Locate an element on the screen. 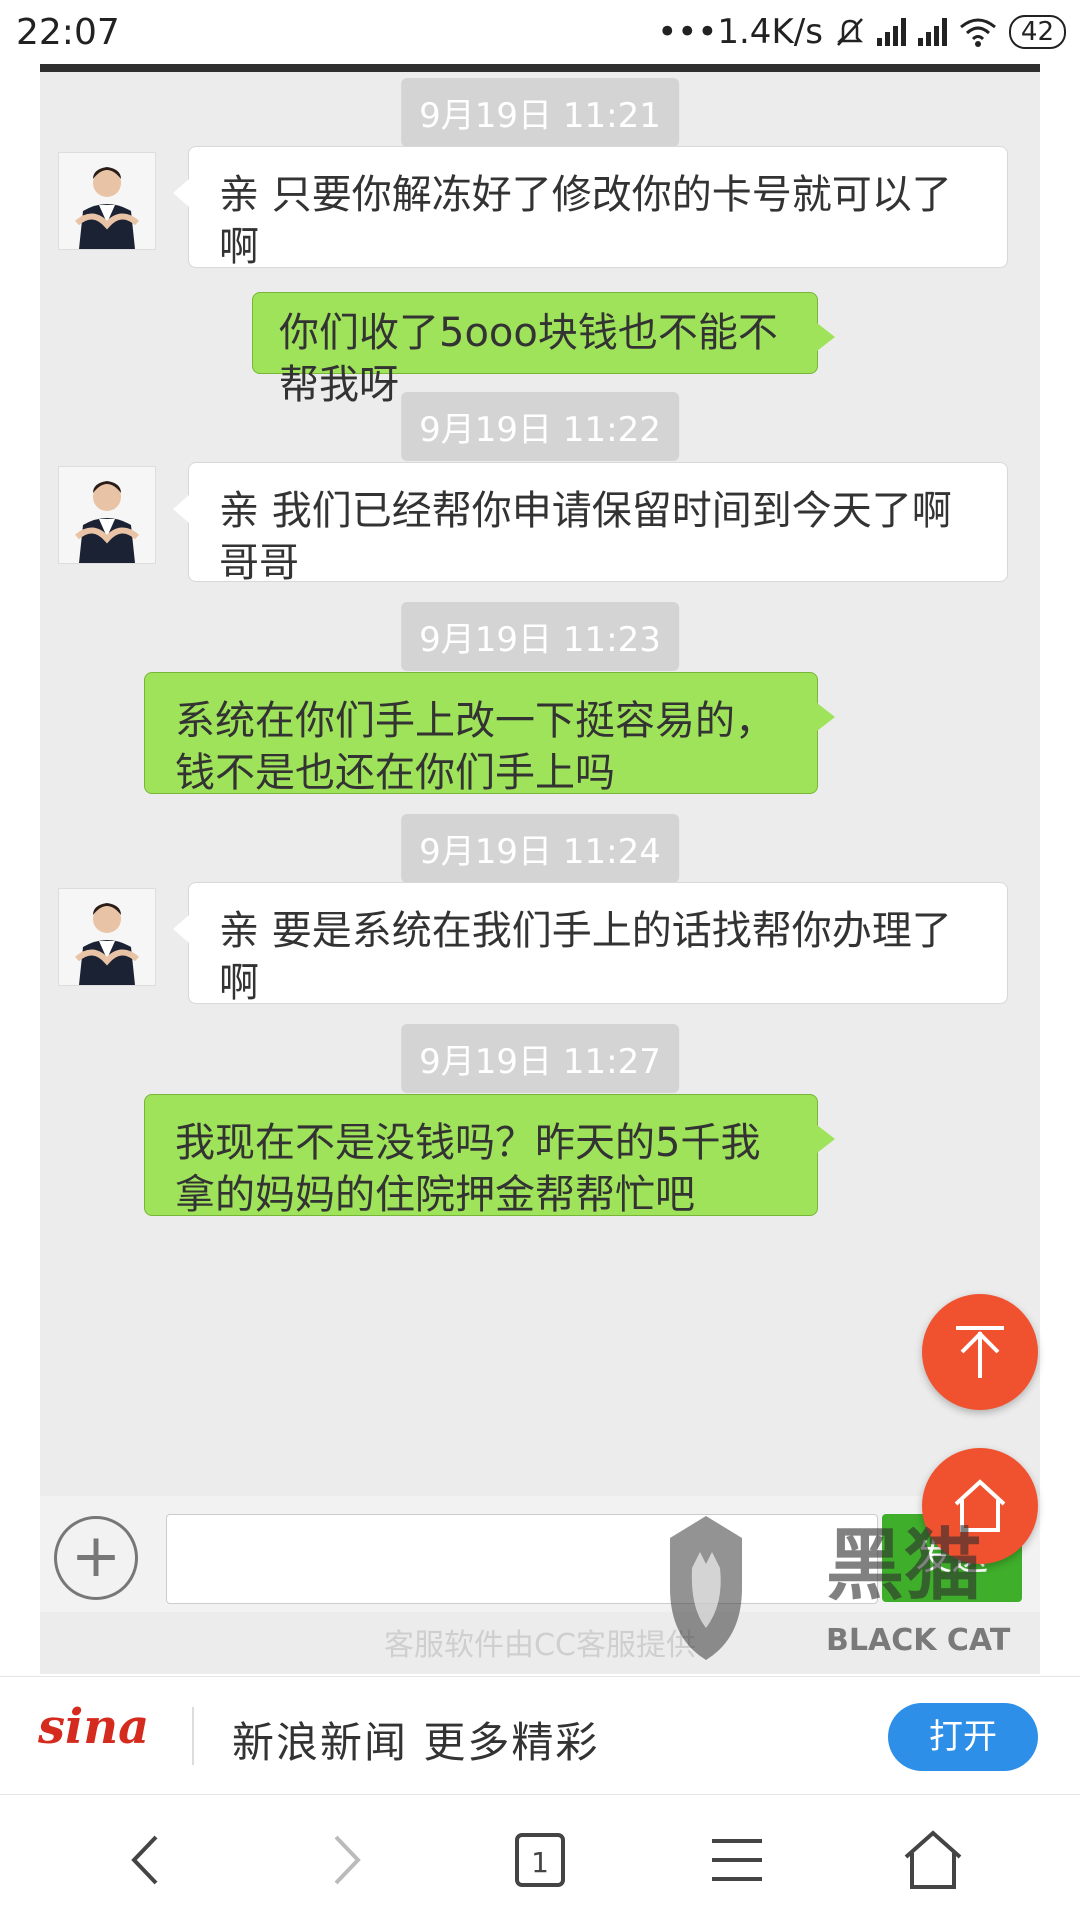 The image size is (1080, 1921). timestamp: 9月19日 11:22 is located at coordinates (540, 426).